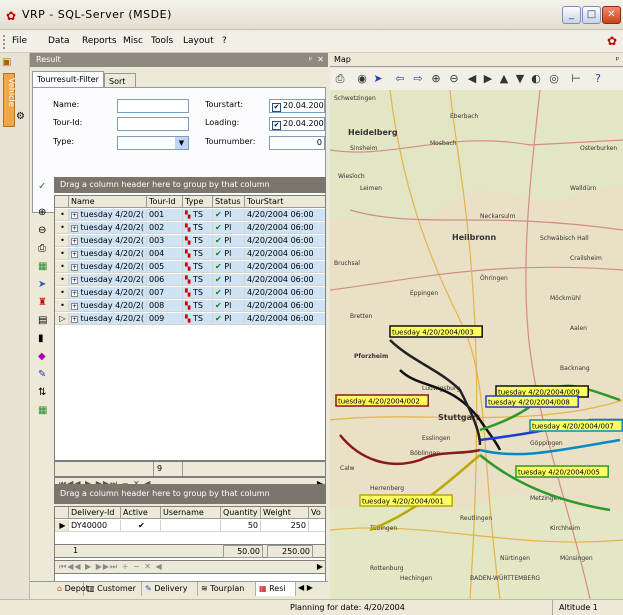  Describe the element at coordinates (591, 15) in the screenshot. I see `maximize-button: □` at that location.